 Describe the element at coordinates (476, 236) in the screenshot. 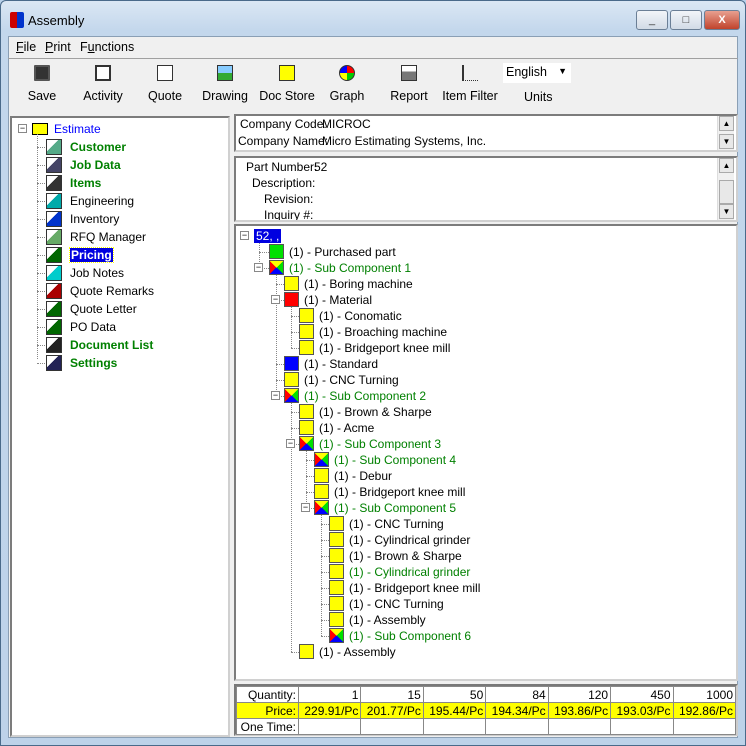

I see `tree-root: −52, ,` at that location.